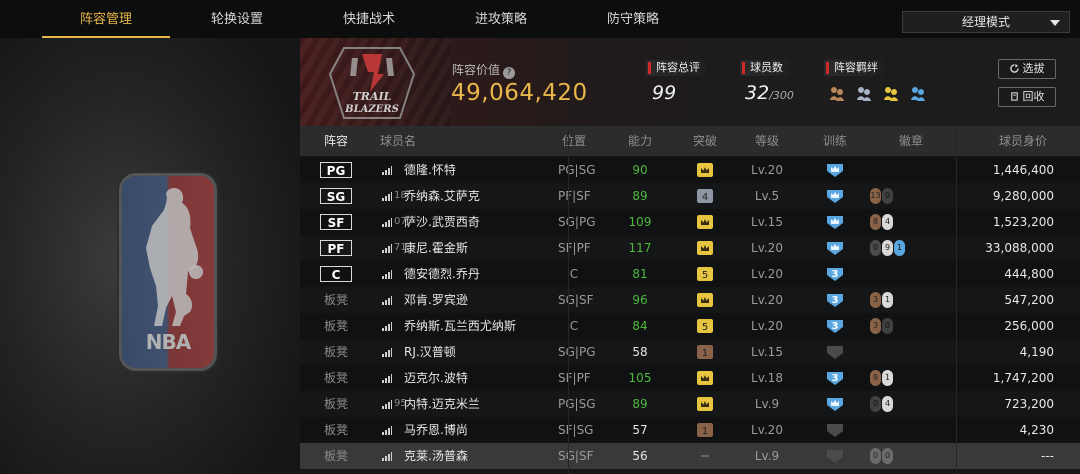 The image size is (1080, 474). Describe the element at coordinates (690, 300) in the screenshot. I see `table-row: 板凳 邓肯.罗宾逊 SG|SF 96 Lv.20 3 3 1 547,200` at that location.